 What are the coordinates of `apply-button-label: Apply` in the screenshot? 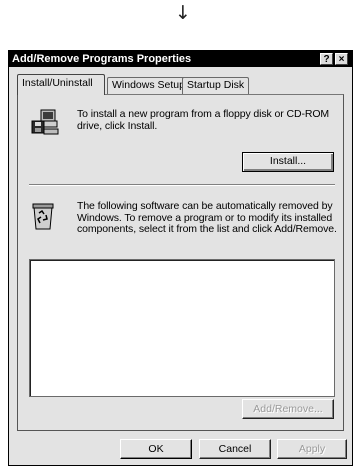 It's located at (312, 449).